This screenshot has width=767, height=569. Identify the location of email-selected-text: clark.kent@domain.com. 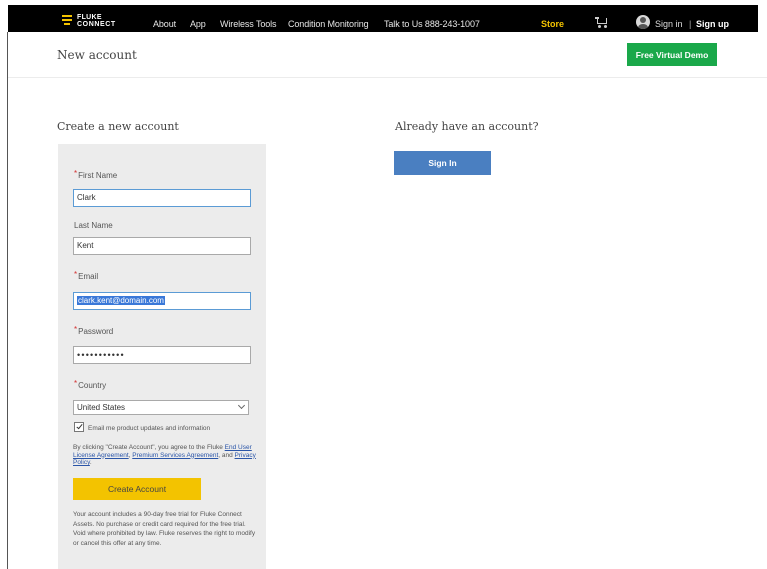
(121, 300).